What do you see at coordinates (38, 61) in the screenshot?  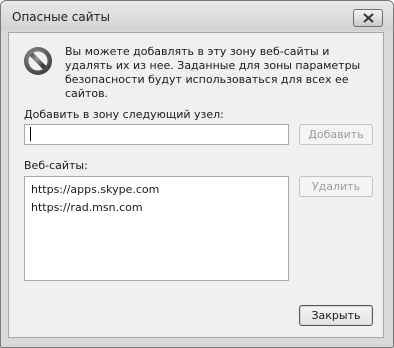 I see `prohibited-icon` at bounding box center [38, 61].